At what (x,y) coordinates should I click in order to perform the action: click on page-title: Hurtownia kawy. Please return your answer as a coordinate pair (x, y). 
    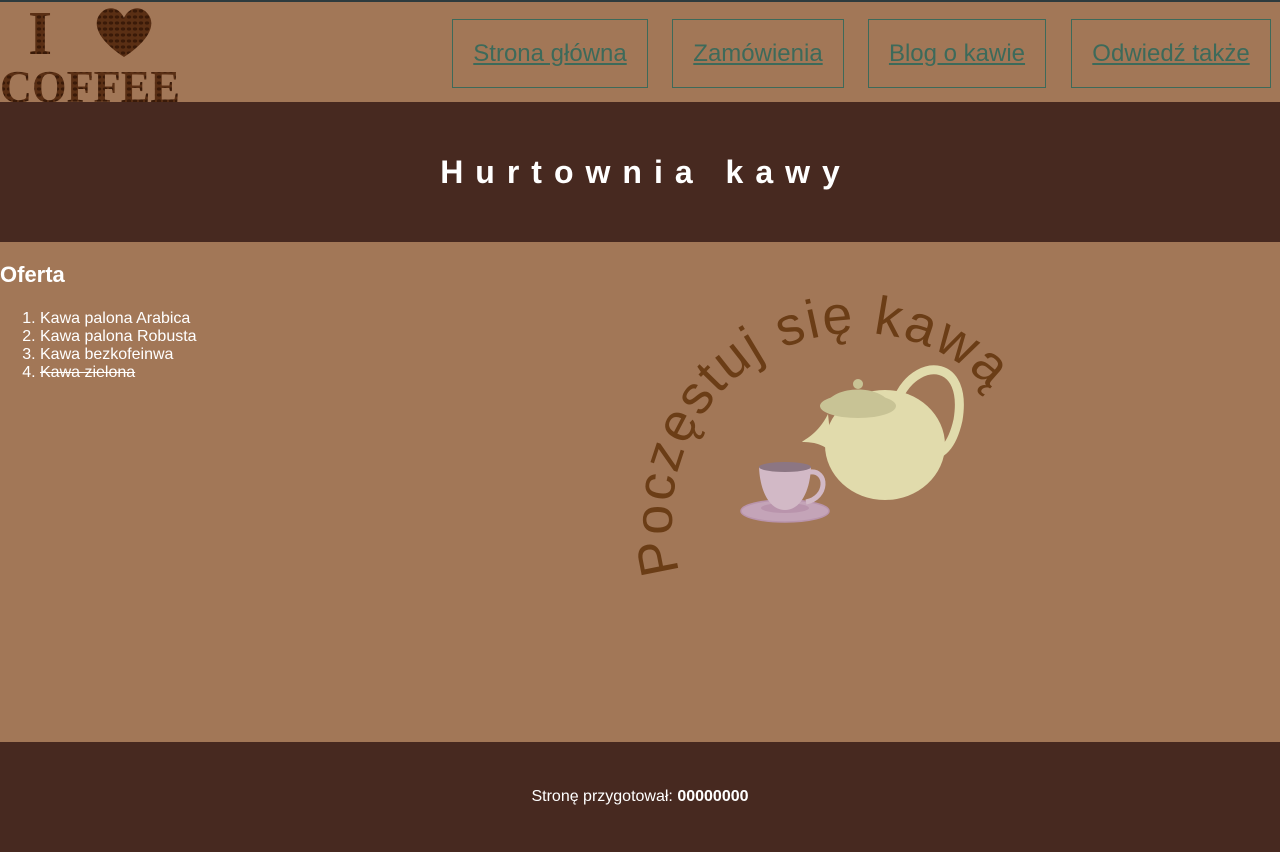
    Looking at the image, I should click on (646, 171).